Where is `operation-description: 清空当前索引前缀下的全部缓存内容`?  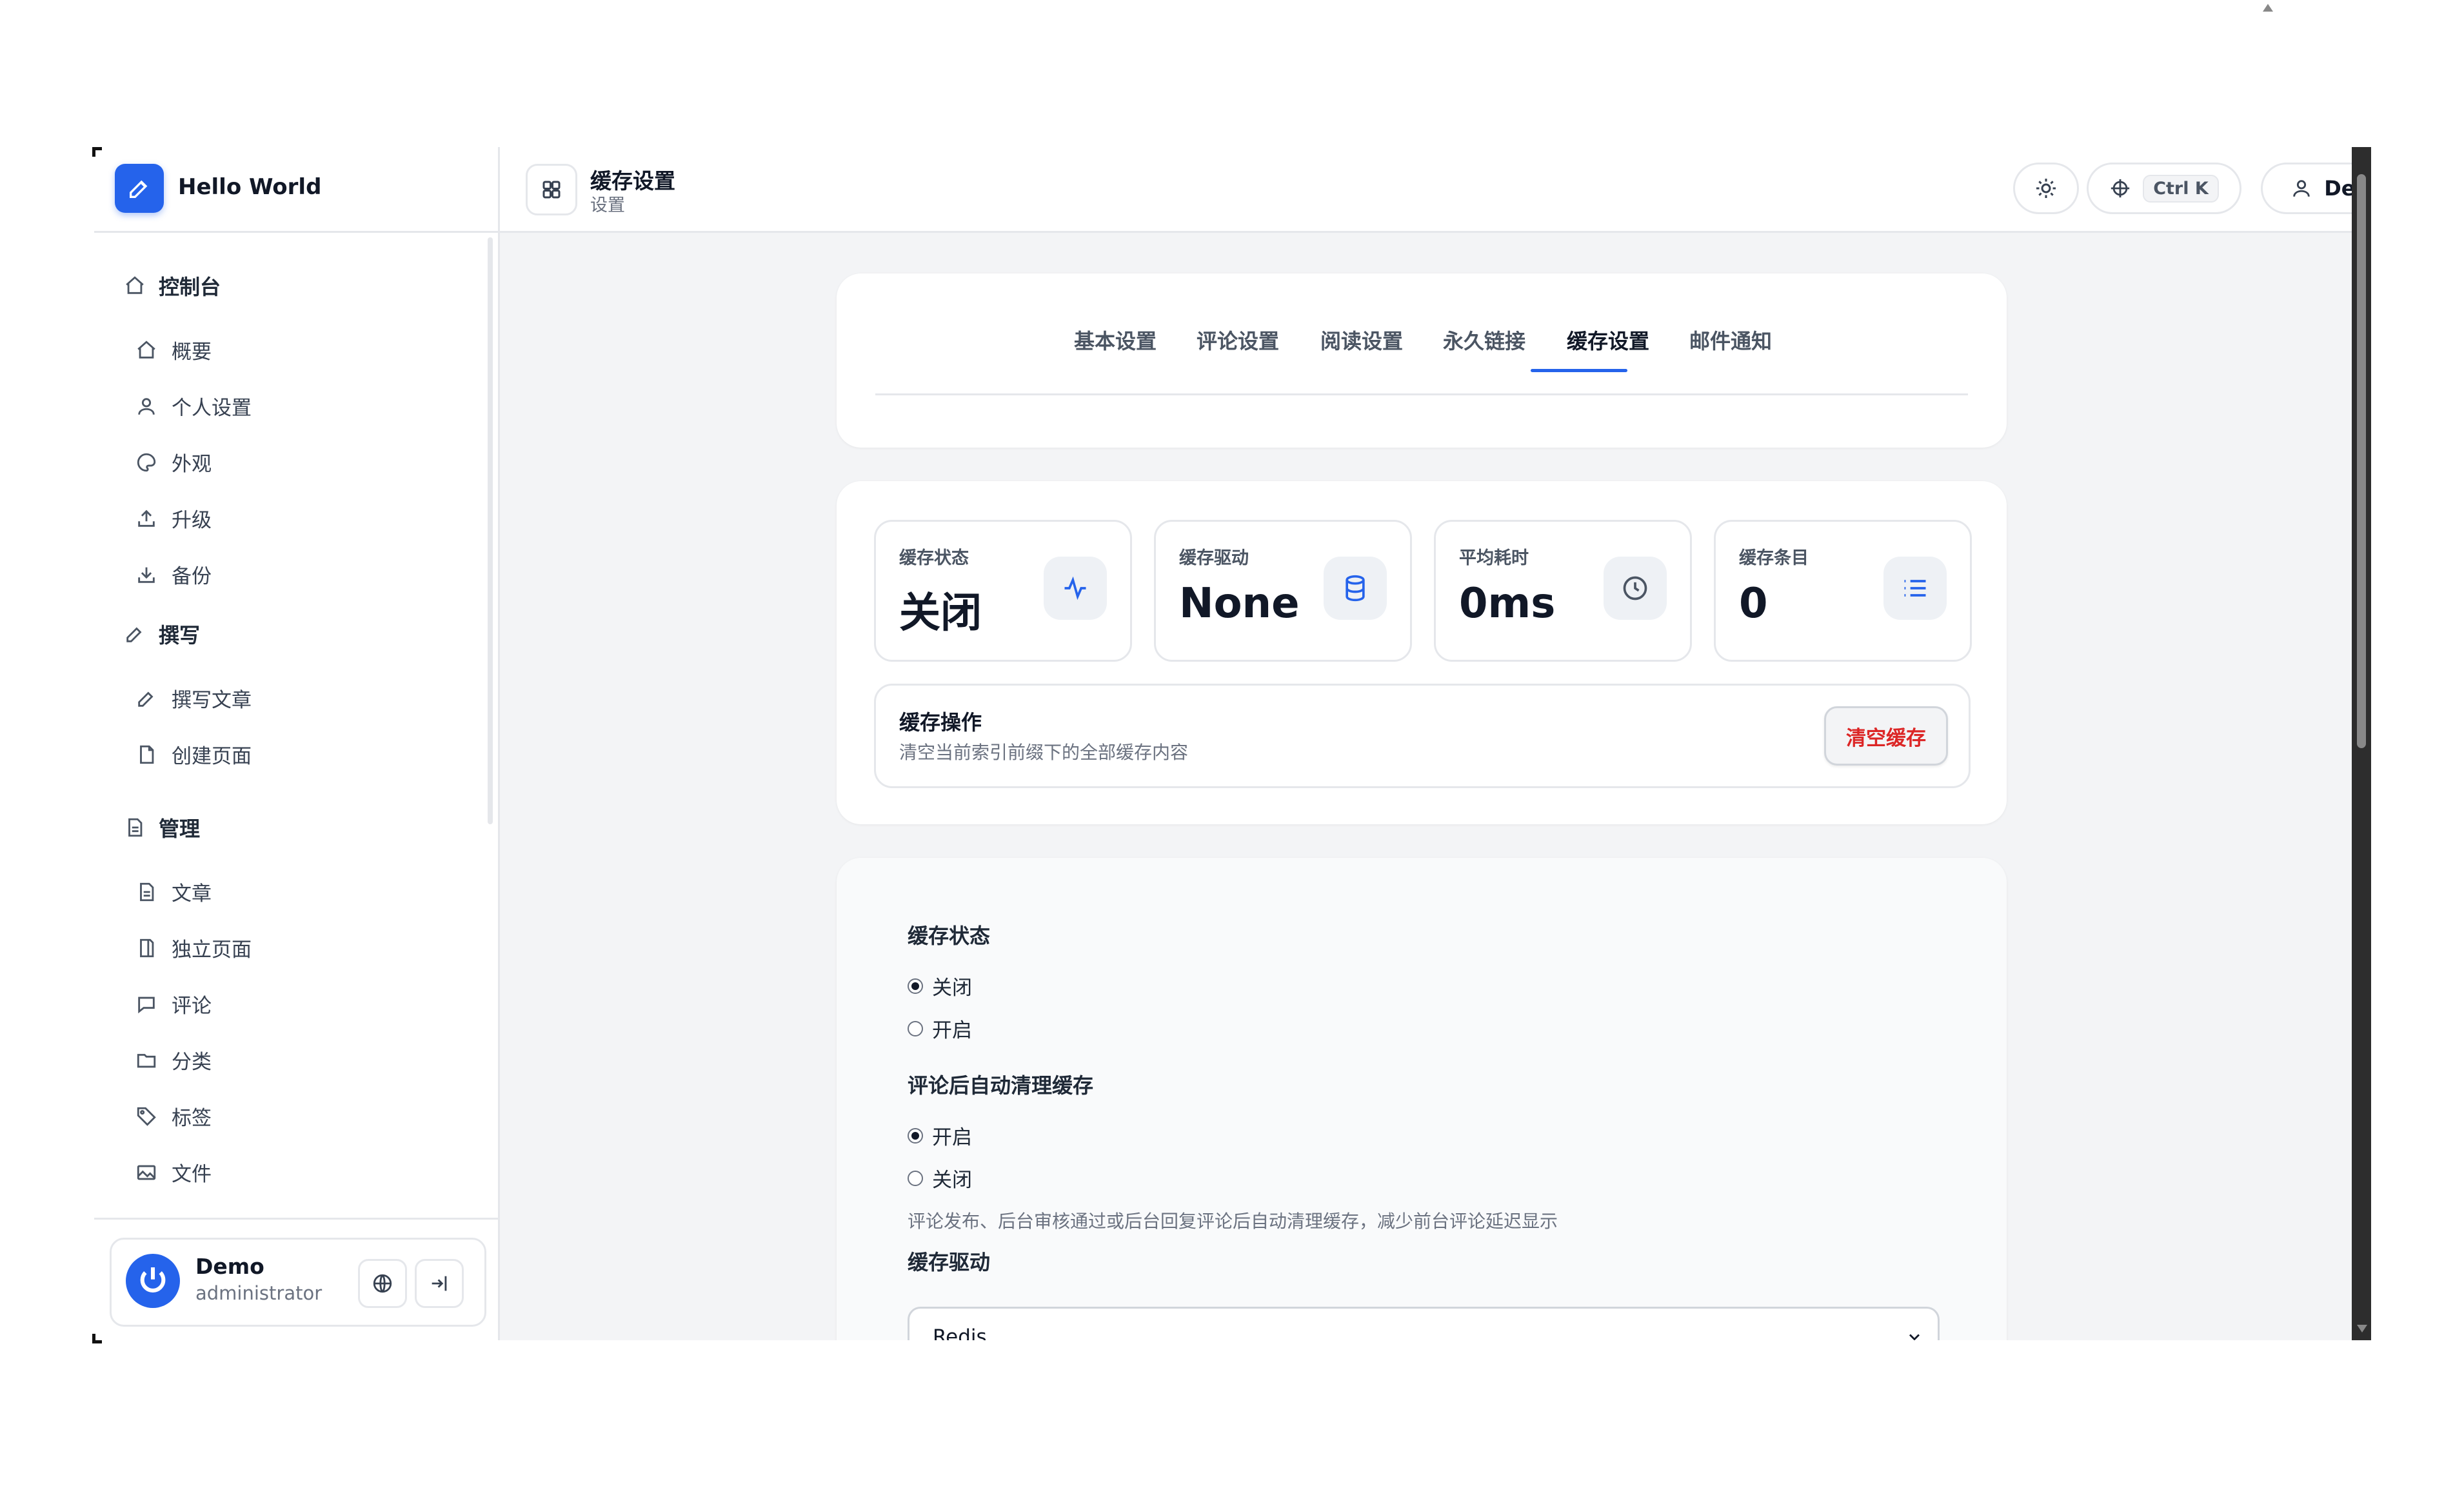 operation-description: 清空当前索引前缀下的全部缓存内容 is located at coordinates (1044, 752).